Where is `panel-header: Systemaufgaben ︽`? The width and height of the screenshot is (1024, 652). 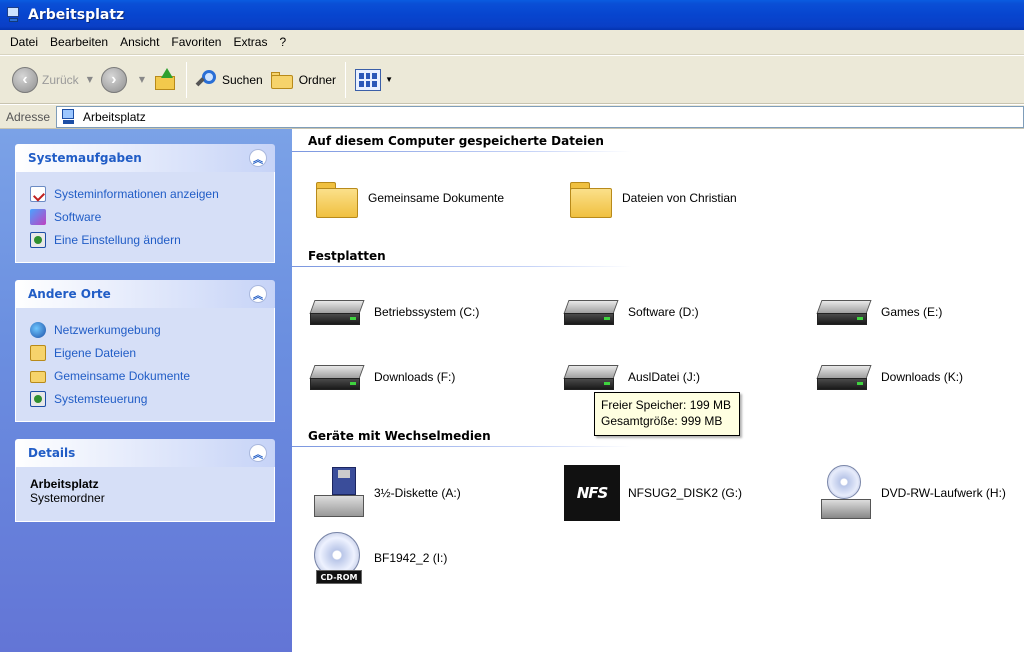
panel-header: Systemaufgaben ︽ is located at coordinates (145, 158).